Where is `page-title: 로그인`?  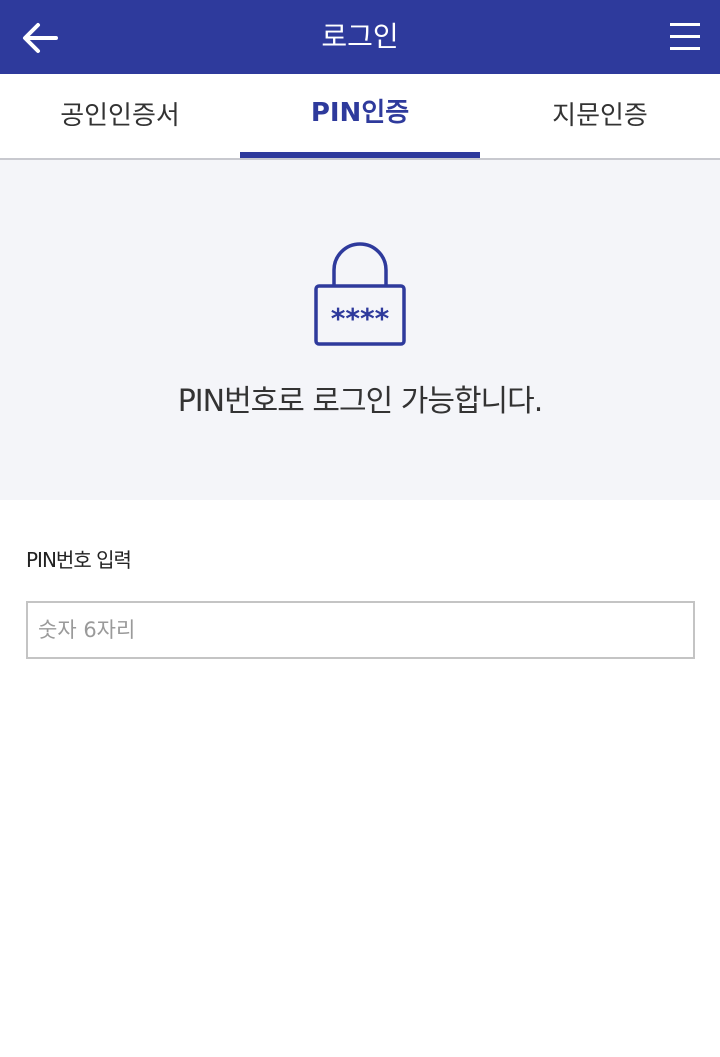
page-title: 로그인 is located at coordinates (360, 36).